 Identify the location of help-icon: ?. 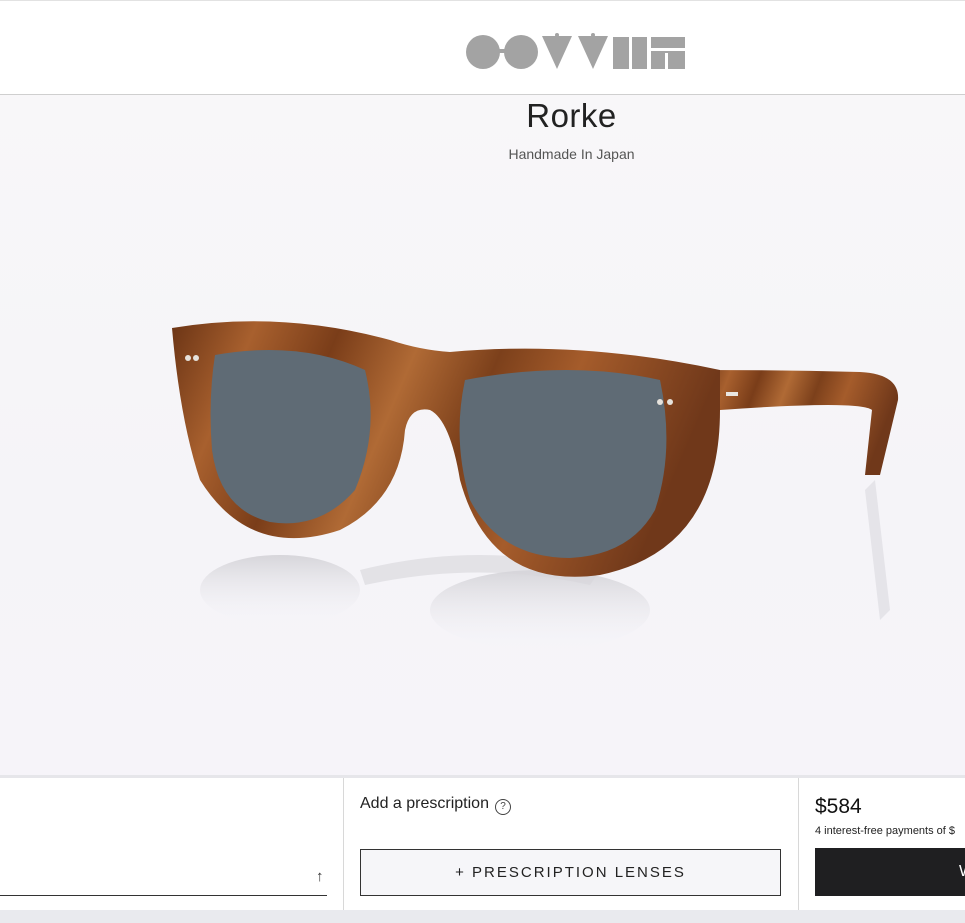
(503, 807).